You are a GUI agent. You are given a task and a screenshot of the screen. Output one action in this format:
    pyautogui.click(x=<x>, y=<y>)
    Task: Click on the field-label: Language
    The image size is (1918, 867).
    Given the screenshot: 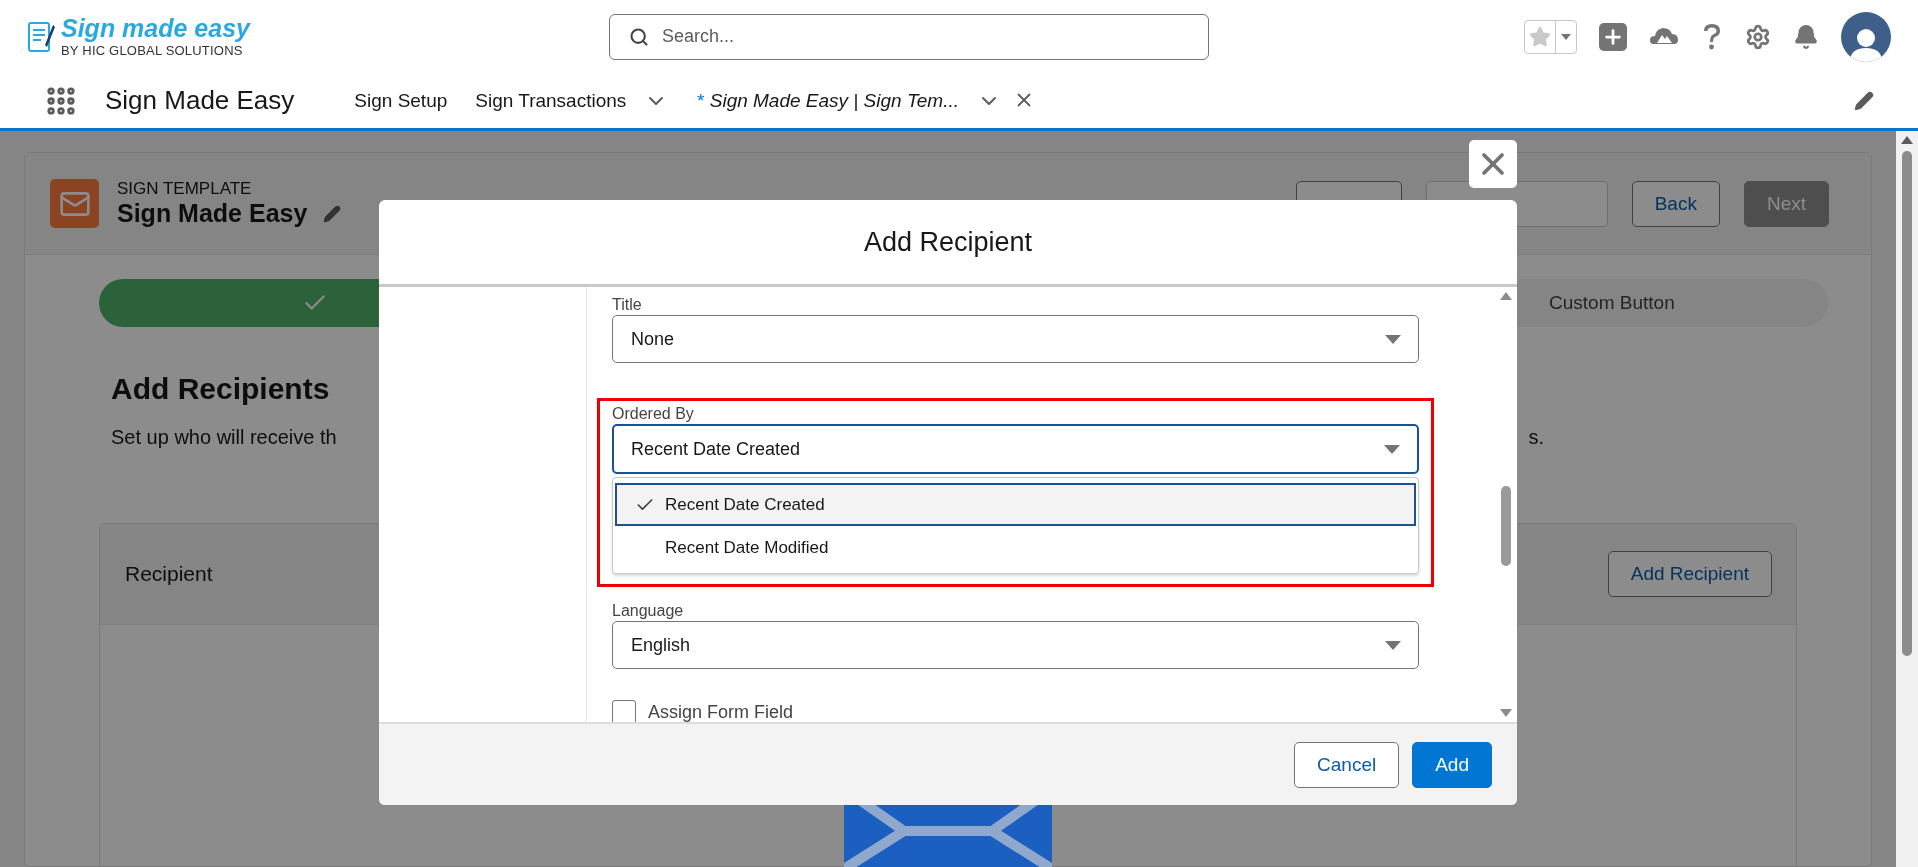 What is the action you would take?
    pyautogui.click(x=648, y=610)
    